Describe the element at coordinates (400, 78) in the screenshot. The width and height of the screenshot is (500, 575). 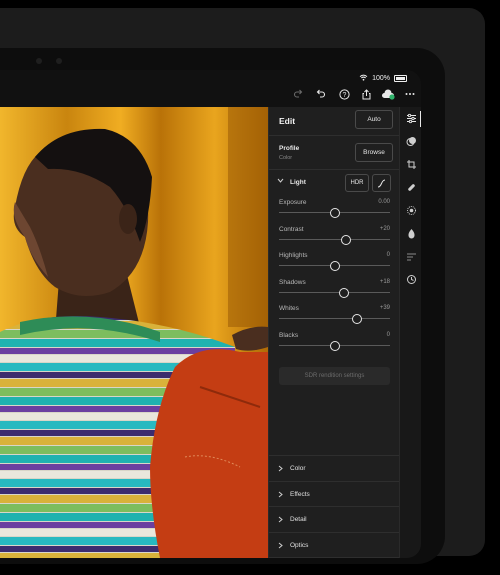
I see `battery-icon` at that location.